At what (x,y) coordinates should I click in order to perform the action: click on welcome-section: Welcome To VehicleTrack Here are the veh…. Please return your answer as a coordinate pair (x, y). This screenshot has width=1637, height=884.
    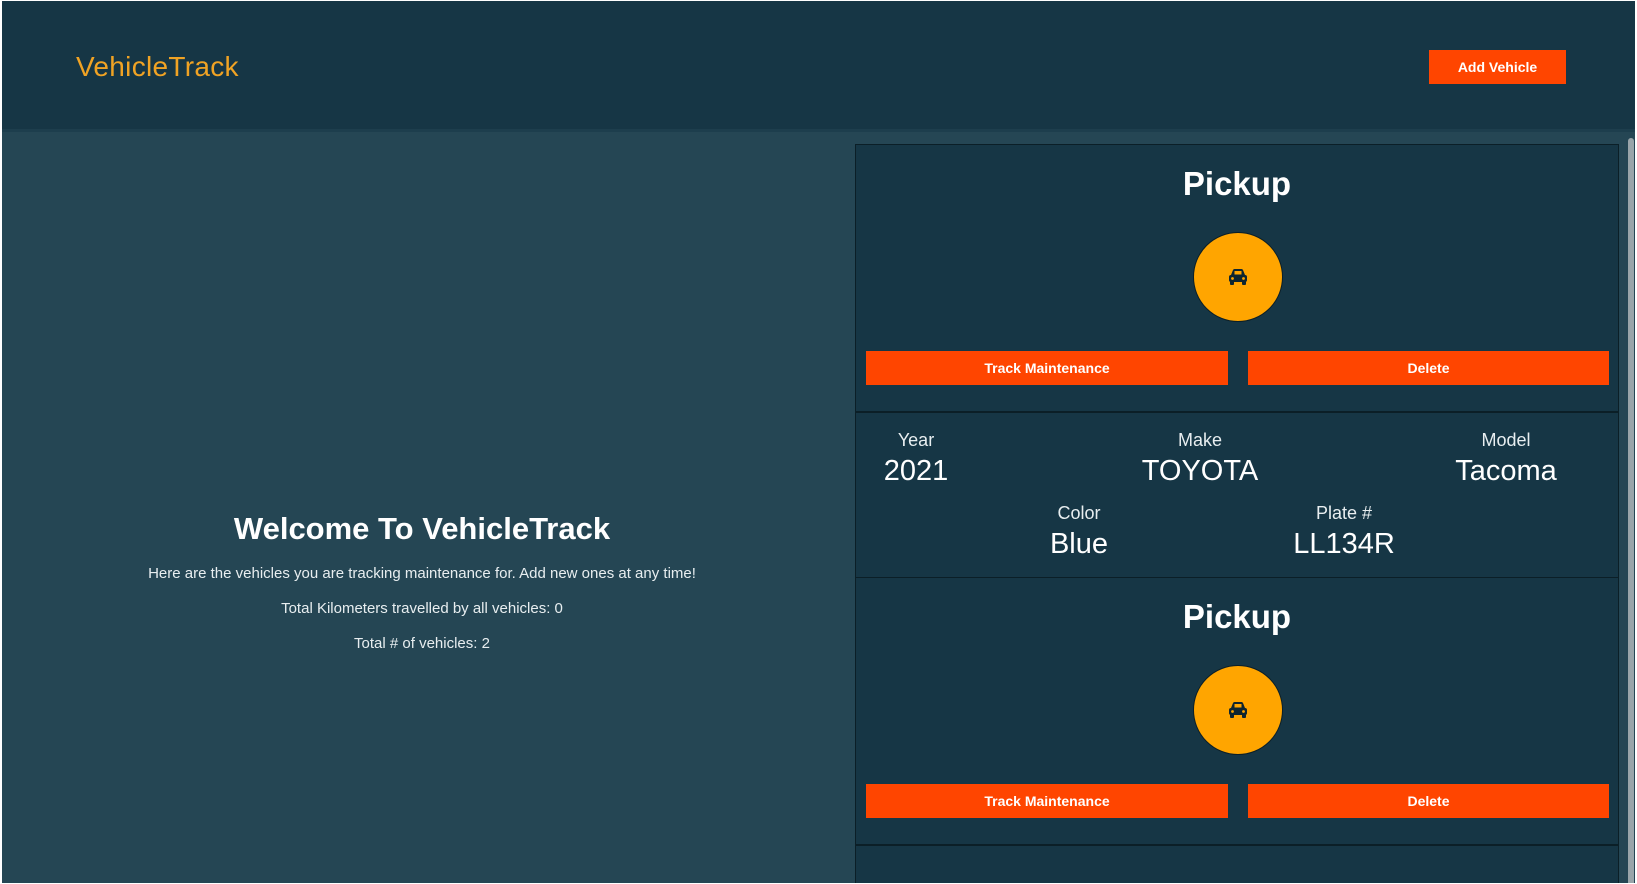
    Looking at the image, I should click on (422, 590).